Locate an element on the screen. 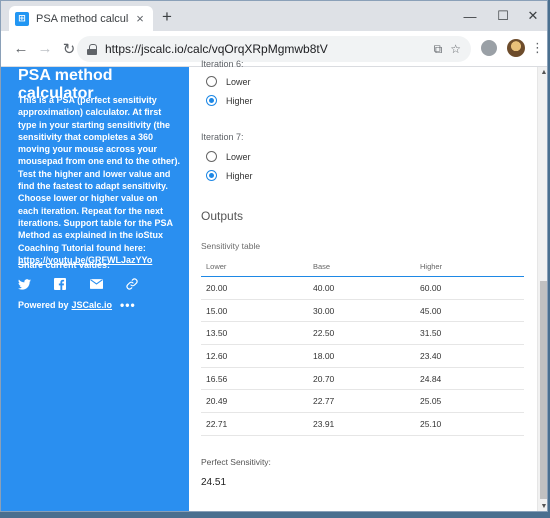  table-row: 20.49 22.77 25.05 is located at coordinates (362, 402).